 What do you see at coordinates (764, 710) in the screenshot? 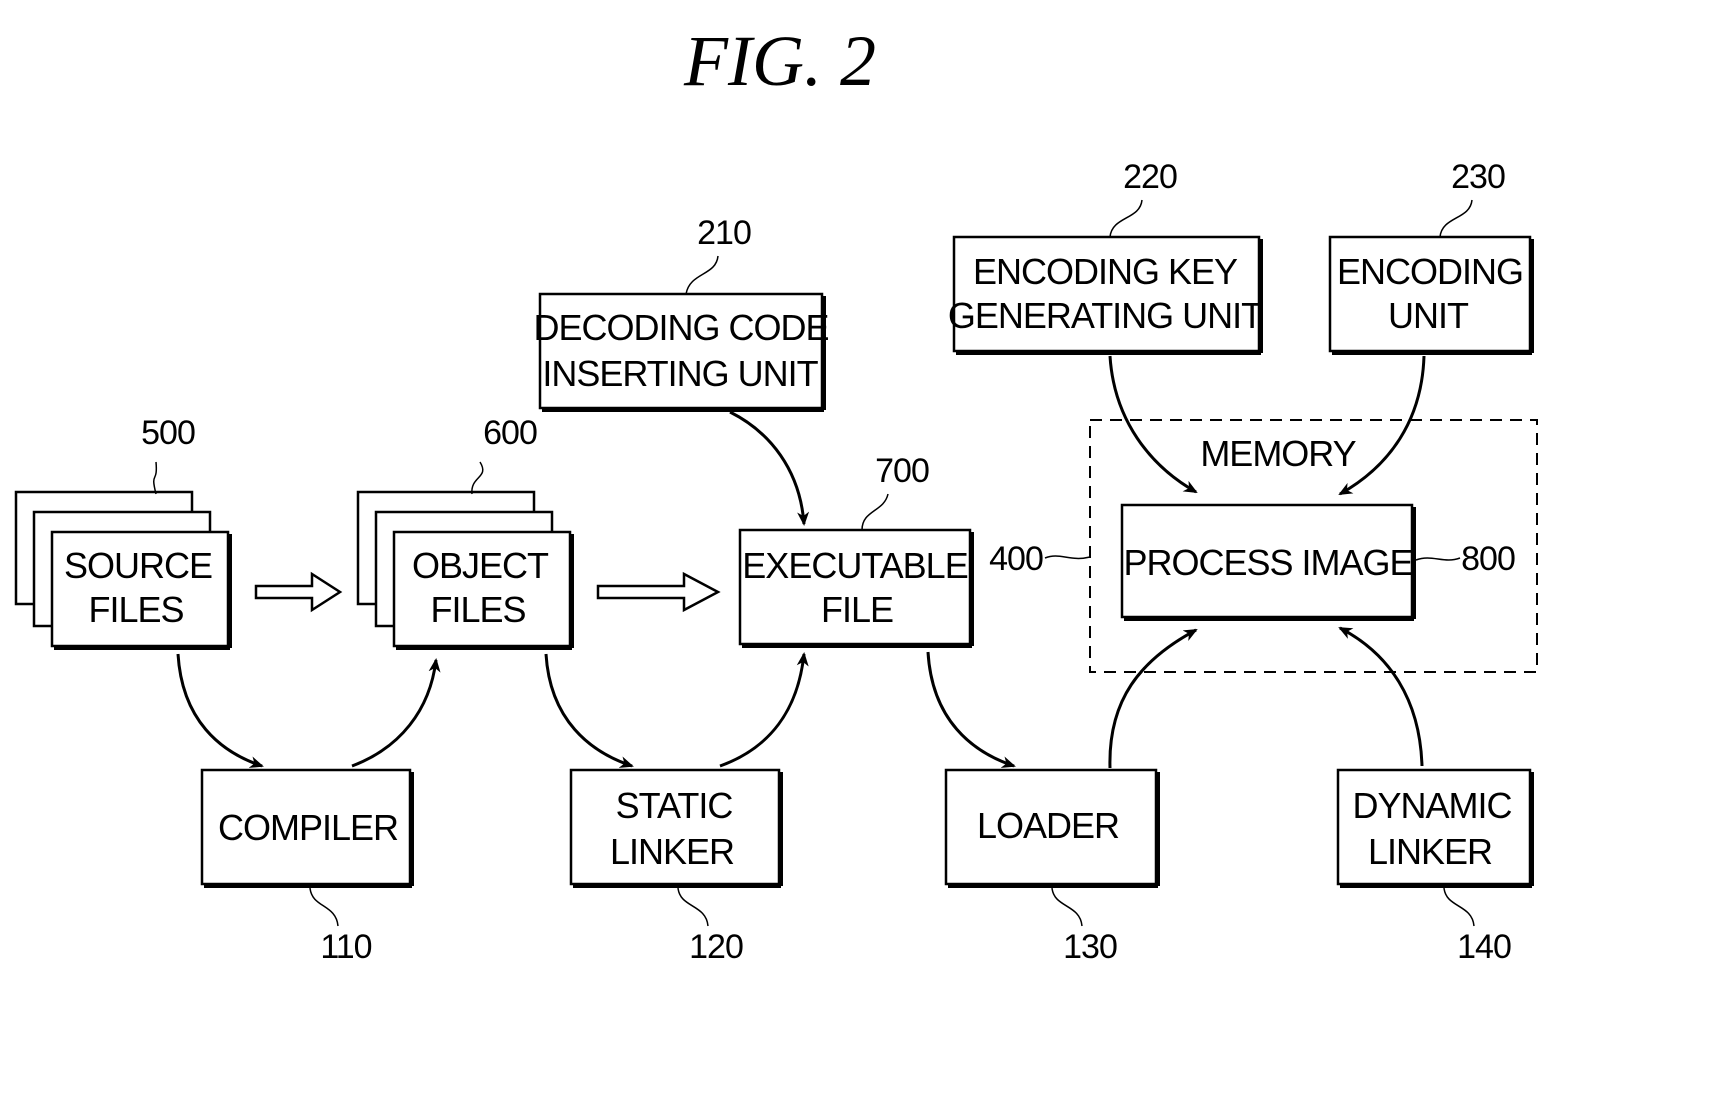
I see `arrow-static-linker-to-executable` at bounding box center [764, 710].